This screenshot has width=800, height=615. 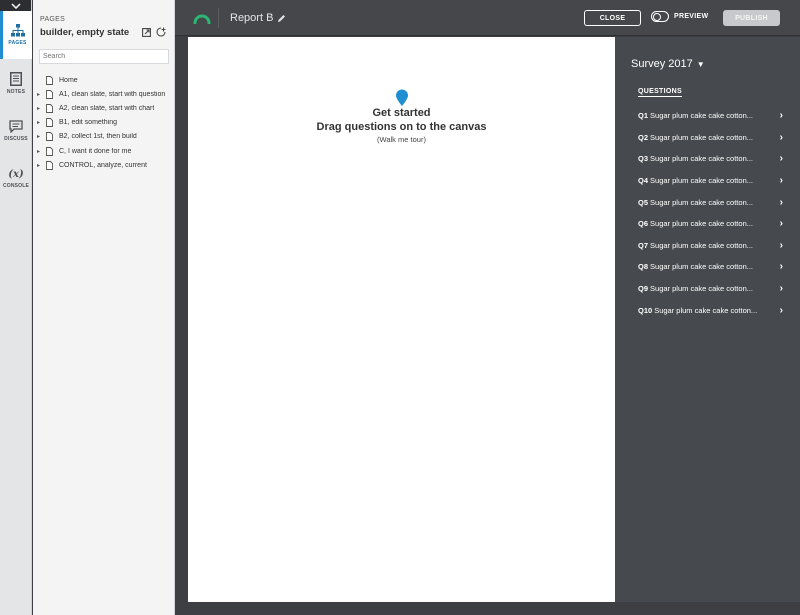 I want to click on page-item-label: CONTROL, analyze, current, so click(x=103, y=165).